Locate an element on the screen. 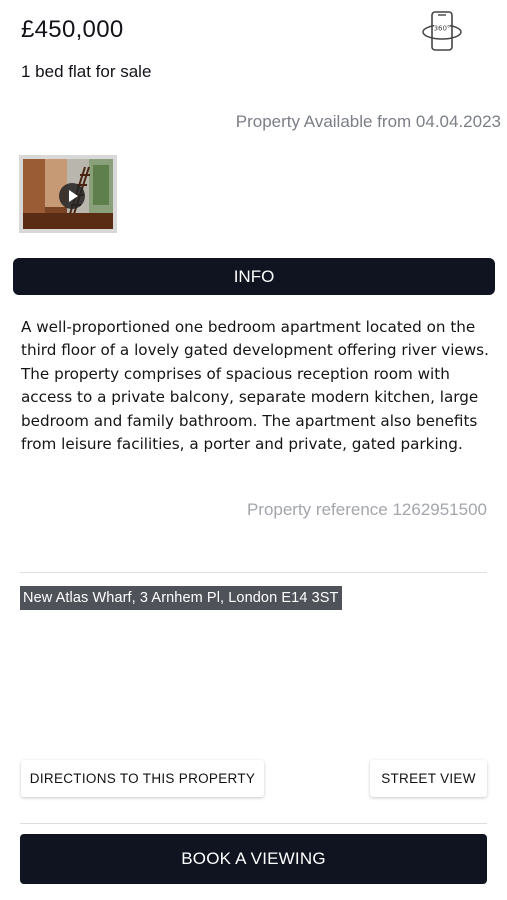 The width and height of the screenshot is (507, 900). street-view-button: STREET VIEW is located at coordinates (428, 778).